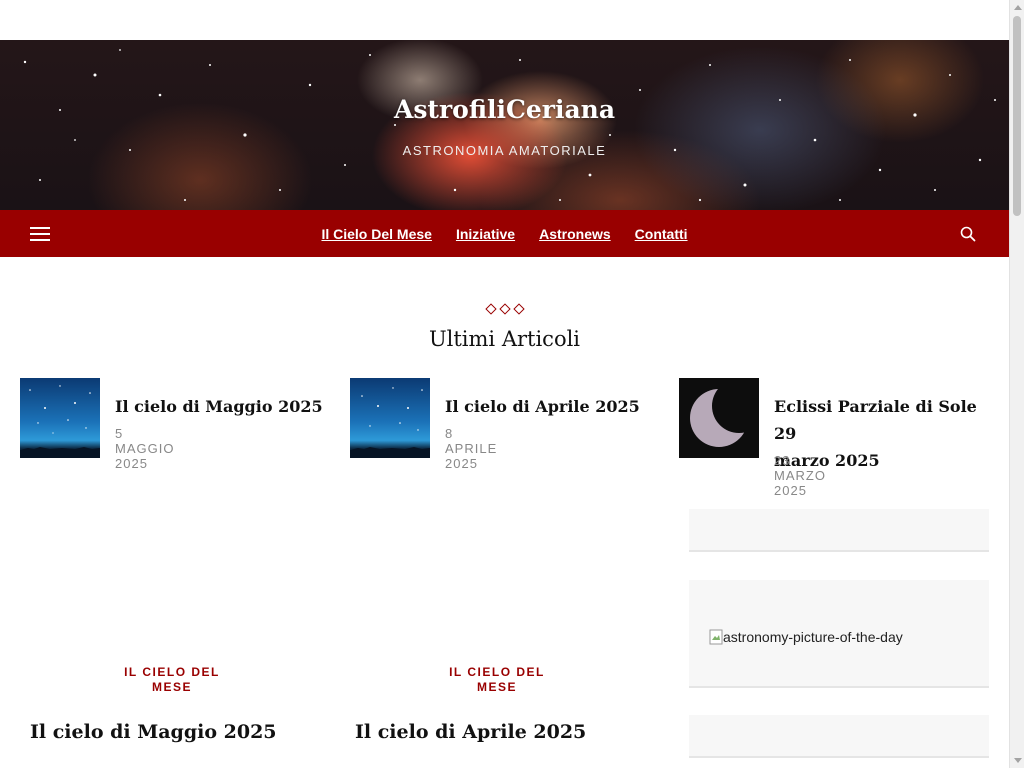  What do you see at coordinates (504, 109) in the screenshot?
I see `site-title: AstrofiliCeriana` at bounding box center [504, 109].